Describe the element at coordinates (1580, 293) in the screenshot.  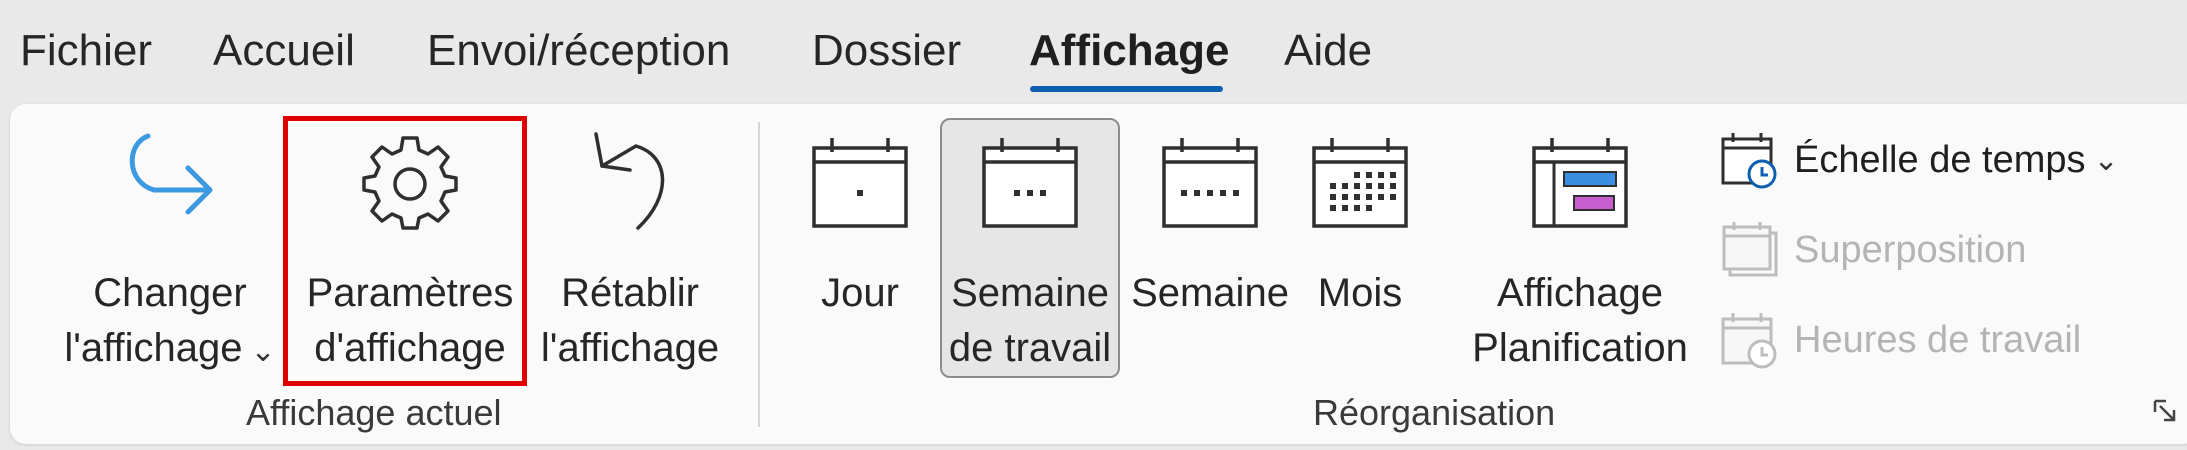
I see `schedule-view-label-line1: Affichage` at that location.